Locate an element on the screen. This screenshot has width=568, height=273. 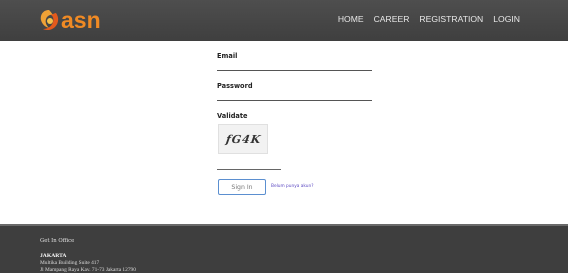
captcha-image: fG4K is located at coordinates (243, 139).